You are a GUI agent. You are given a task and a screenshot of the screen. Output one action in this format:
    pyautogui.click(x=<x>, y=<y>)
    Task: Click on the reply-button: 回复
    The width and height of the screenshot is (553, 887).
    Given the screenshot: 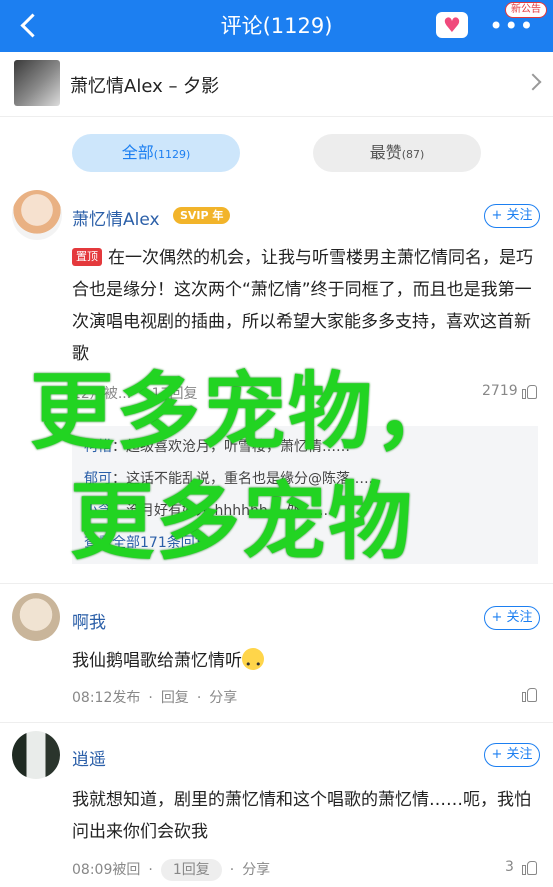 What is the action you would take?
    pyautogui.click(x=175, y=698)
    